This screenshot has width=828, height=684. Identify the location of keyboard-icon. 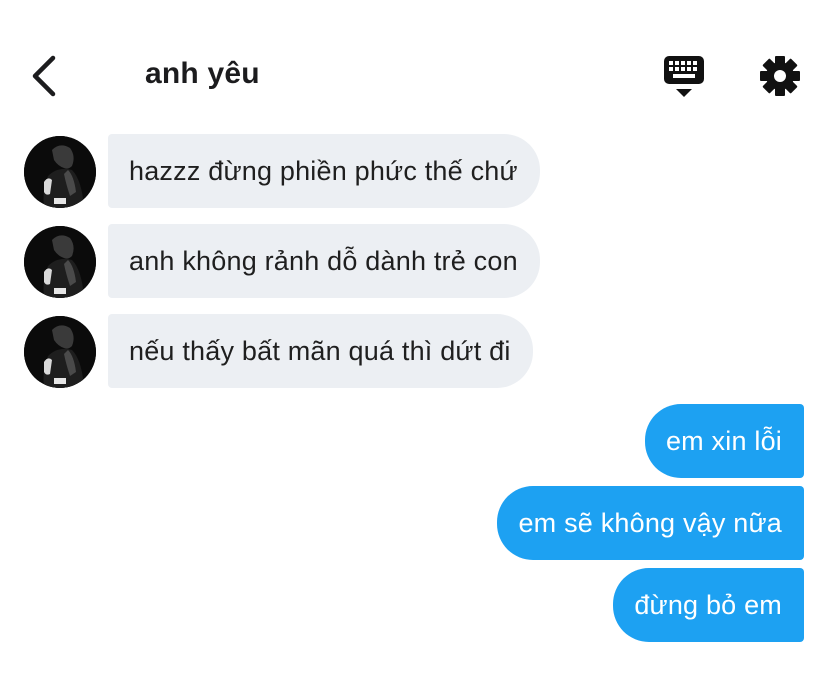
(684, 76).